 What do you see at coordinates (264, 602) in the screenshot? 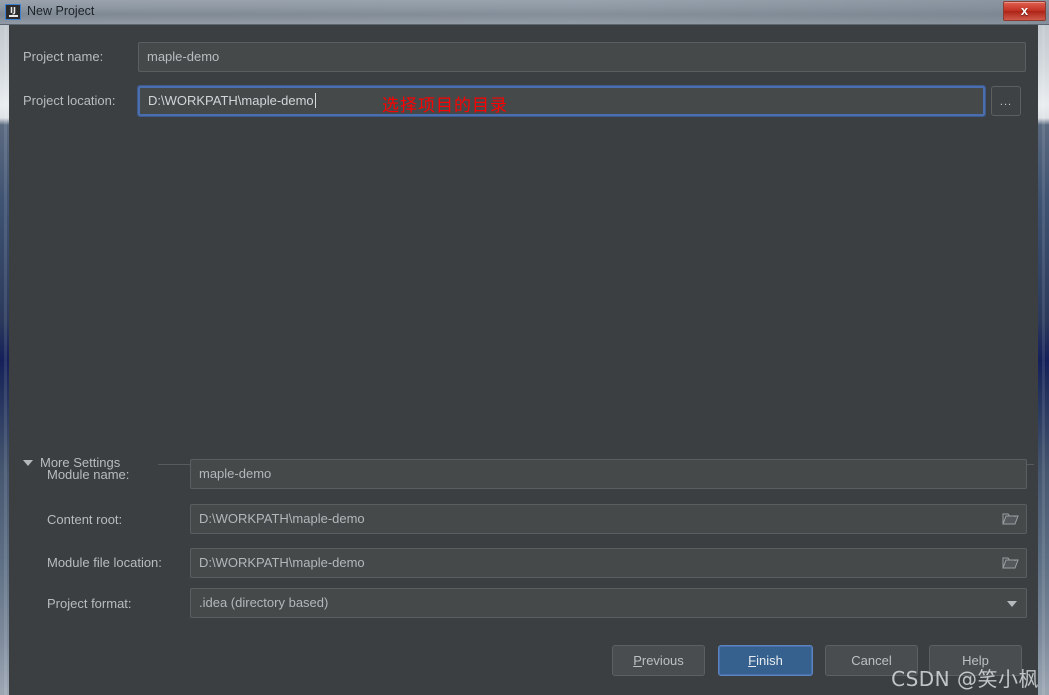
I see `project-format-value: .idea (directory based)` at bounding box center [264, 602].